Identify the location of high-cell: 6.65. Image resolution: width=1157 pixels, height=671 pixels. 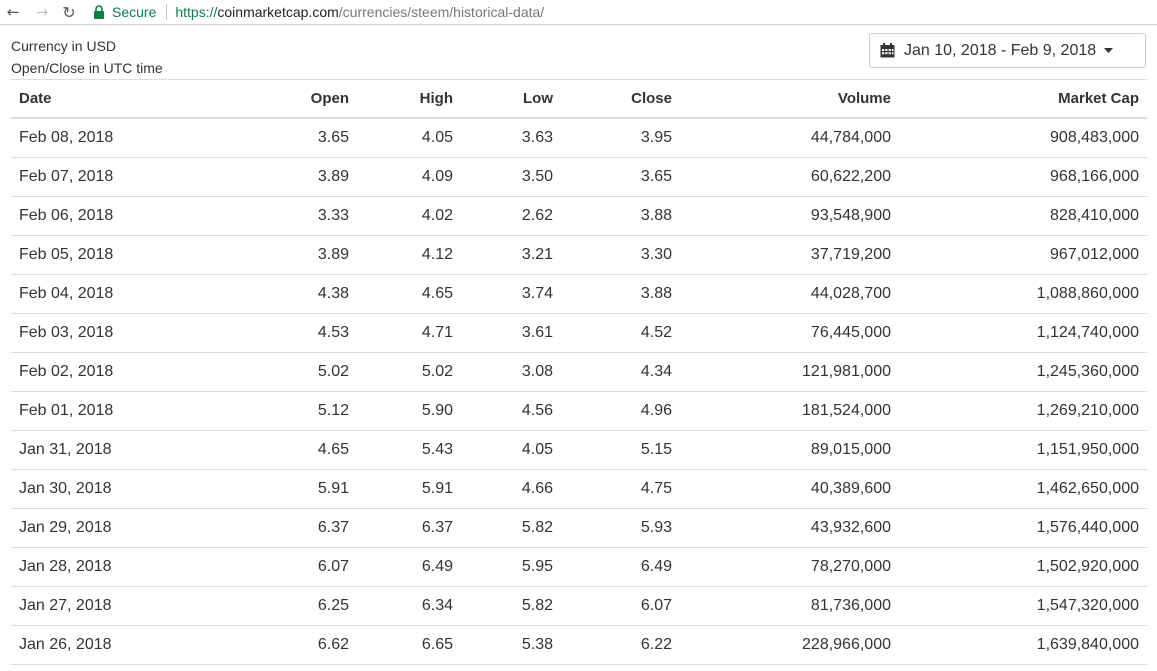
(409, 645).